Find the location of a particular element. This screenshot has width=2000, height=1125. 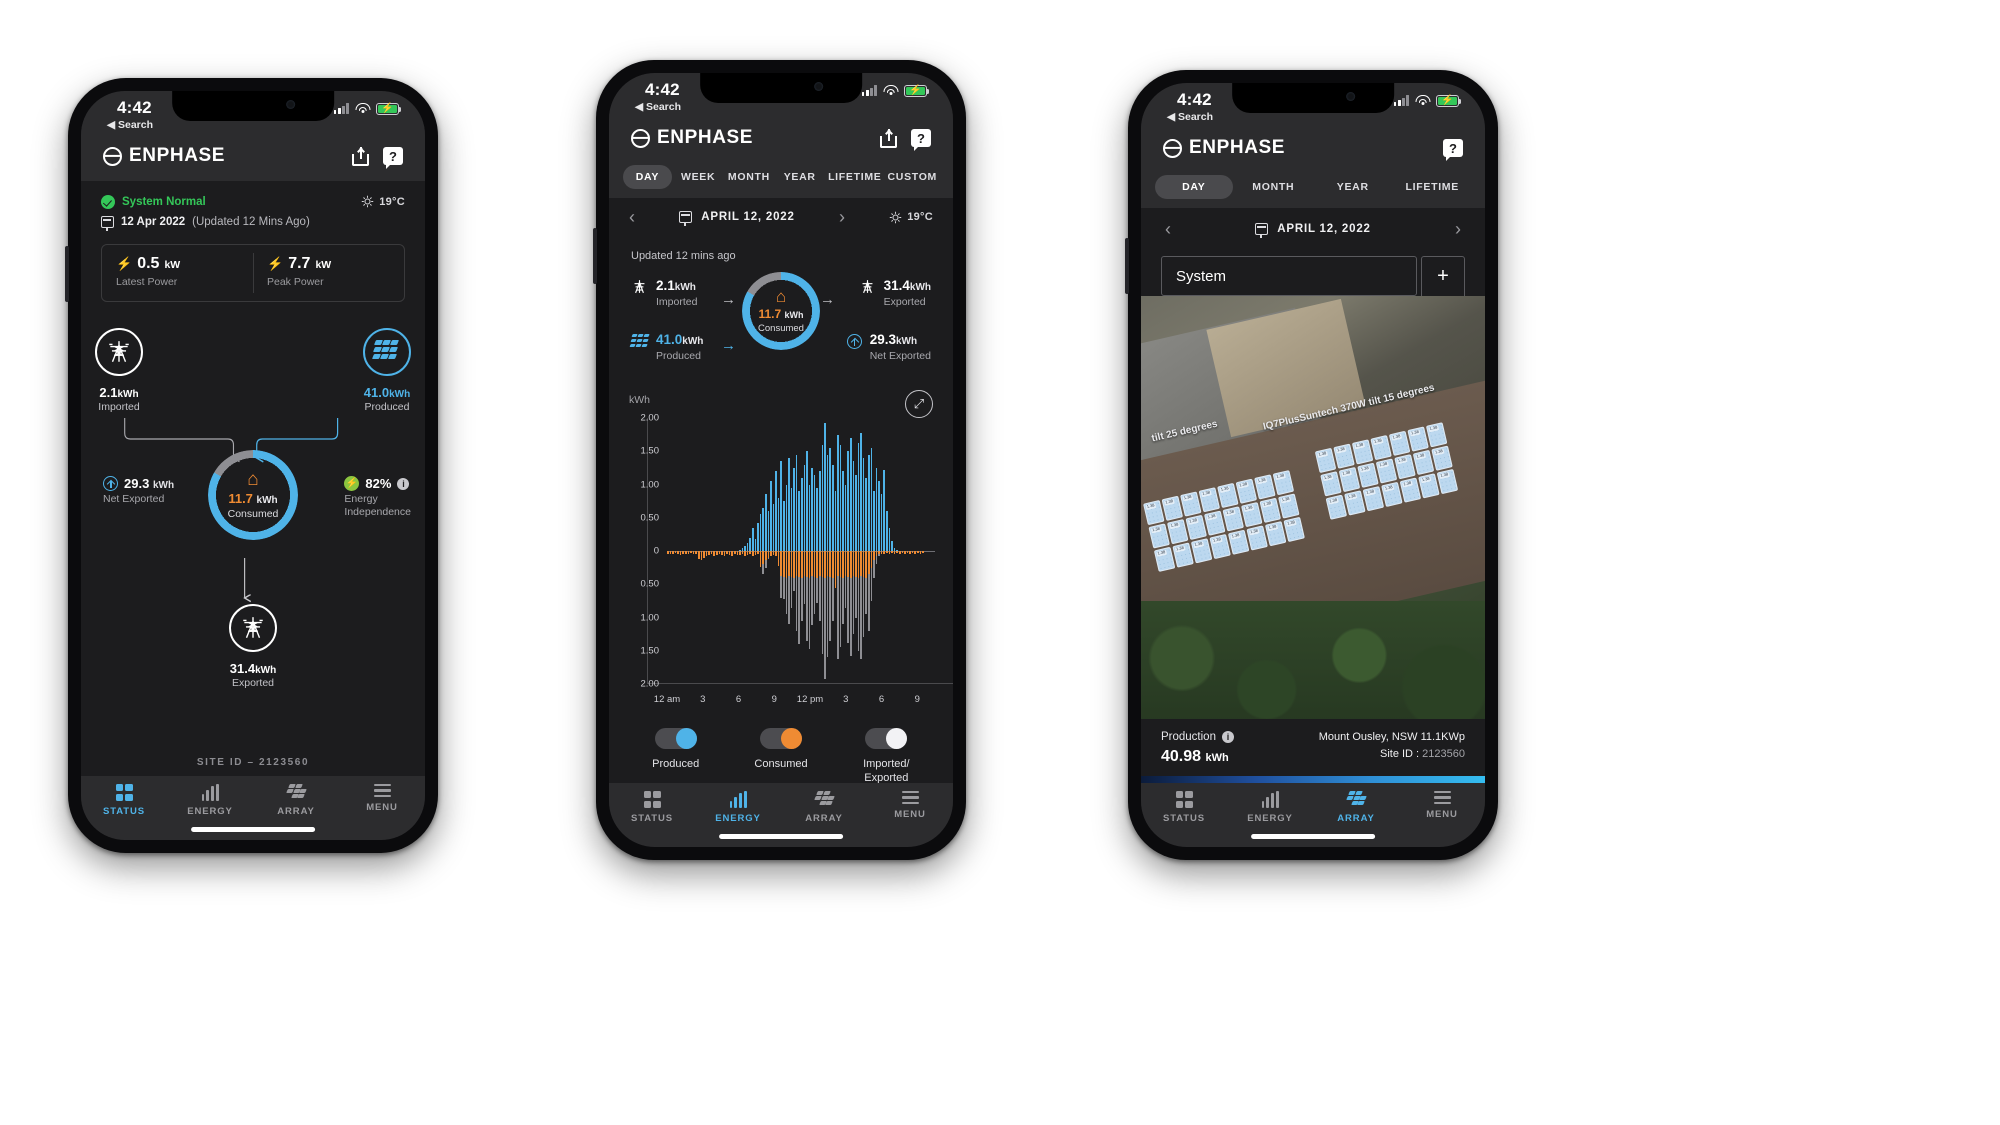

legend-imported-exported: Imported/ Exported is located at coordinates (886, 755).